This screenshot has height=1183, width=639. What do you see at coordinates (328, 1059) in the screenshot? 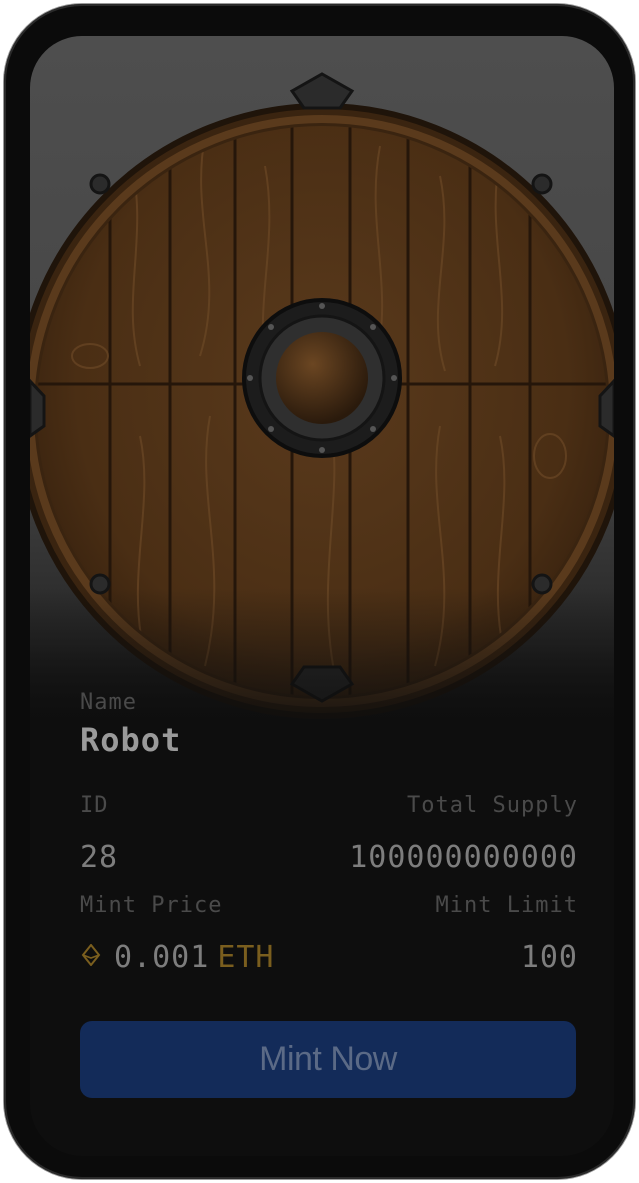
I see `mint-now-button: Mint Now` at bounding box center [328, 1059].